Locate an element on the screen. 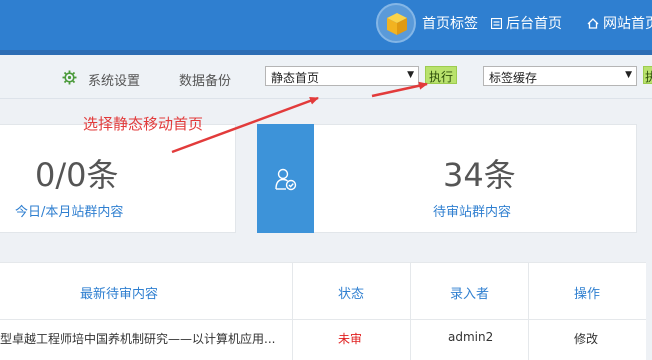  column-header-status: 状态 is located at coordinates (351, 294).